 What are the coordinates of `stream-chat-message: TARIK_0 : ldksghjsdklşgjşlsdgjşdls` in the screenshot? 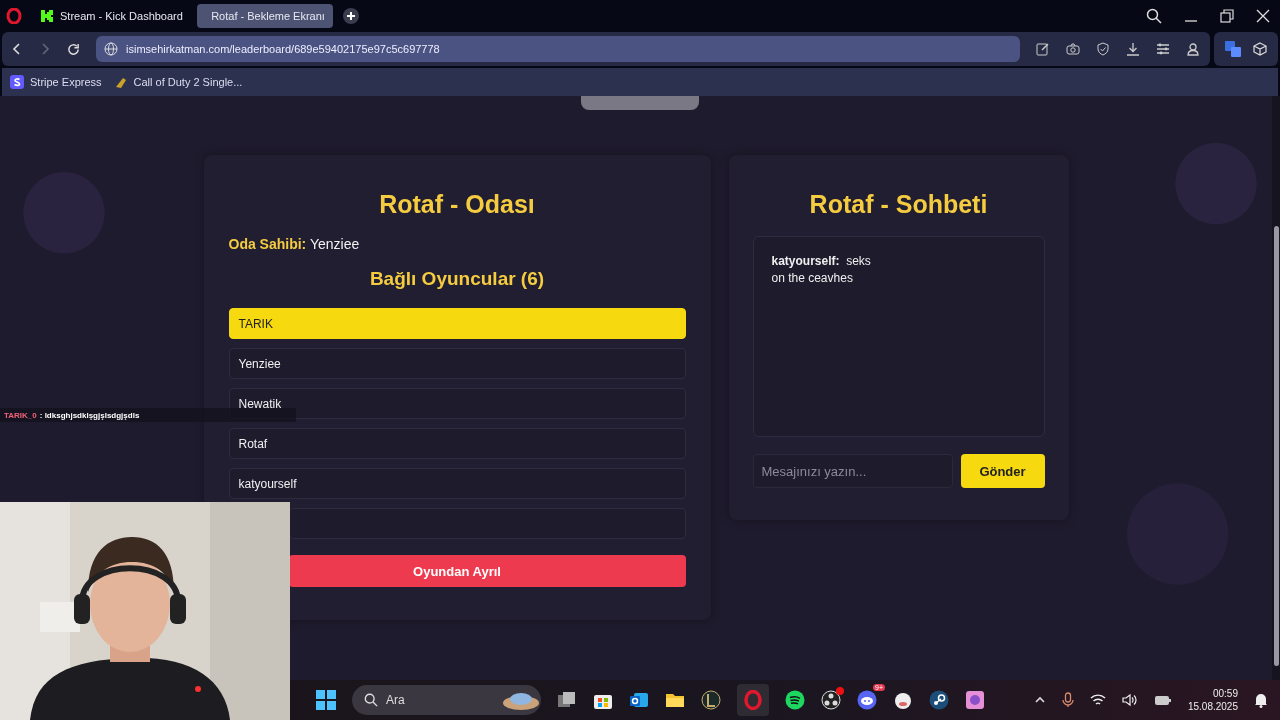 It's located at (148, 415).